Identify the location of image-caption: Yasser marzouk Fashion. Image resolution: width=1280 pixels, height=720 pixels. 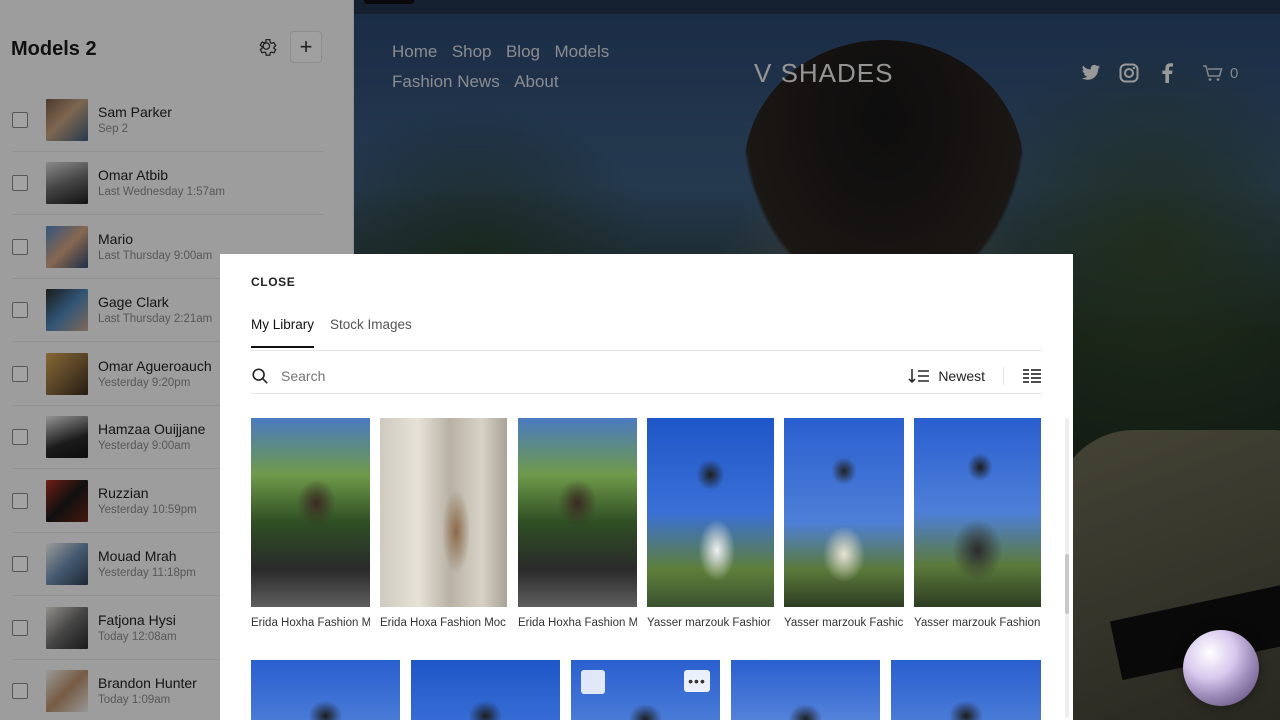
(977, 623).